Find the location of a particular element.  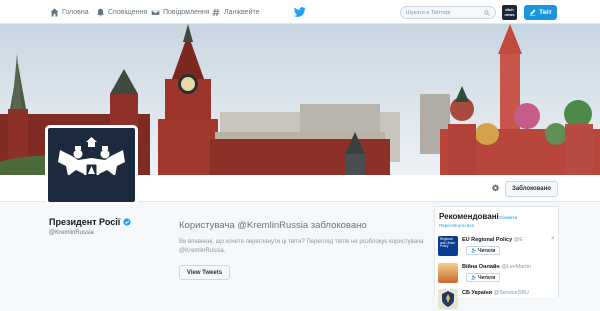

recommendation-name: Війна Онлайн @LevMartin is located at coordinates (496, 267).